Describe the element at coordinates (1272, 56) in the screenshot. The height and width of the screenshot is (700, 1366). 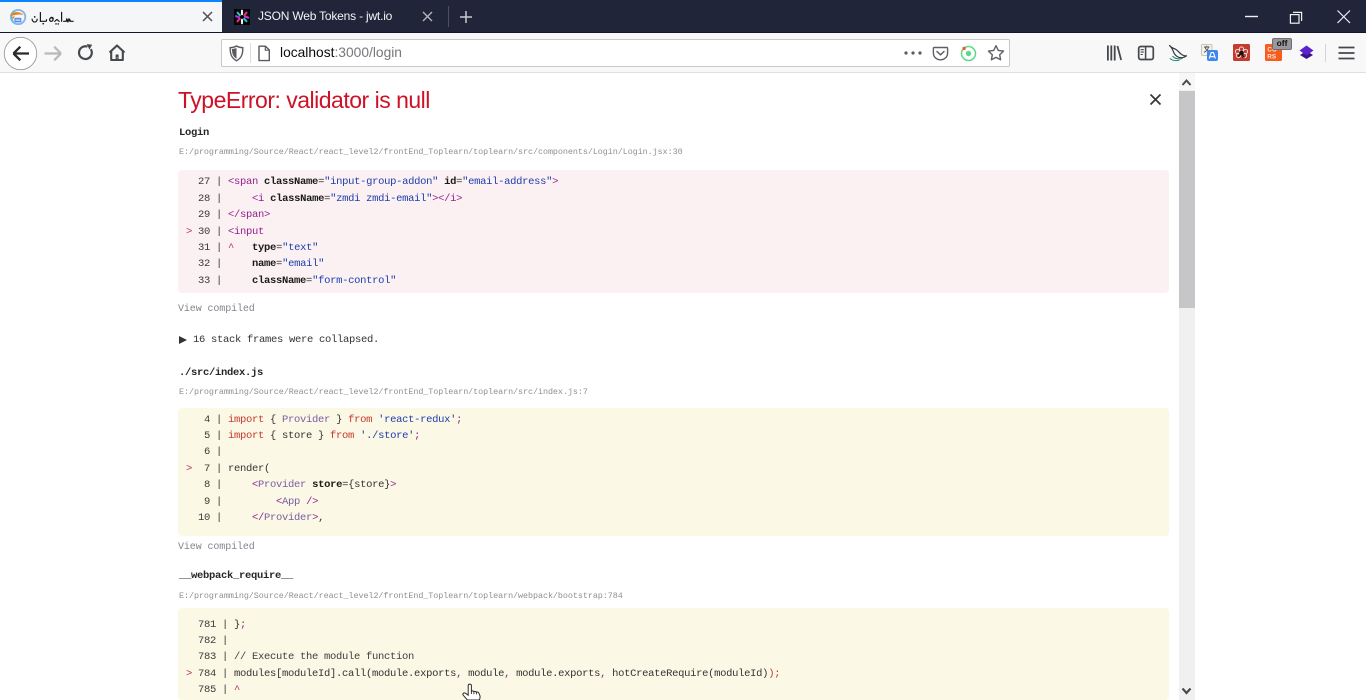
I see `svg-text: RS` at that location.